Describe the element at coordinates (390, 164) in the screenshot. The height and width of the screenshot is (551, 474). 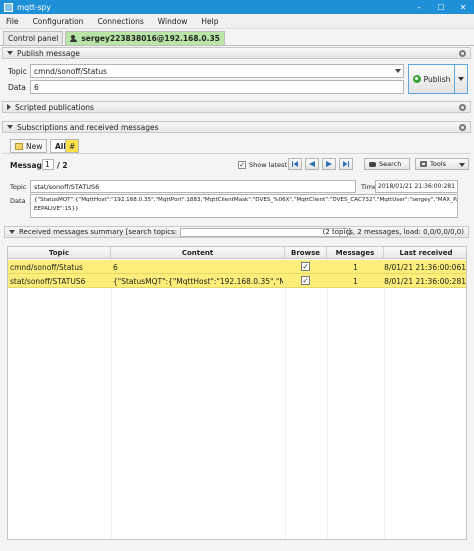
I see `search-button-label: Search` at that location.